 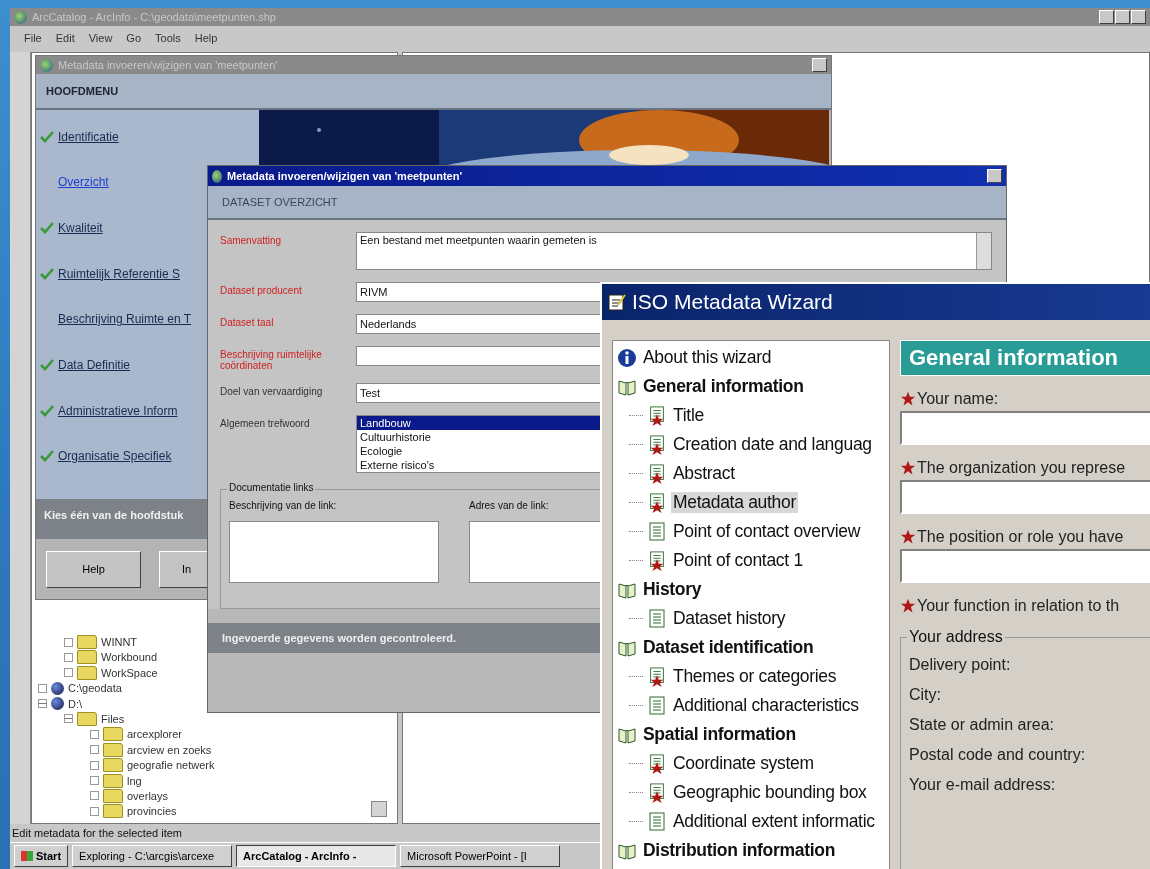 What do you see at coordinates (509, 505) in the screenshot?
I see `field-label: Adres van de link:` at bounding box center [509, 505].